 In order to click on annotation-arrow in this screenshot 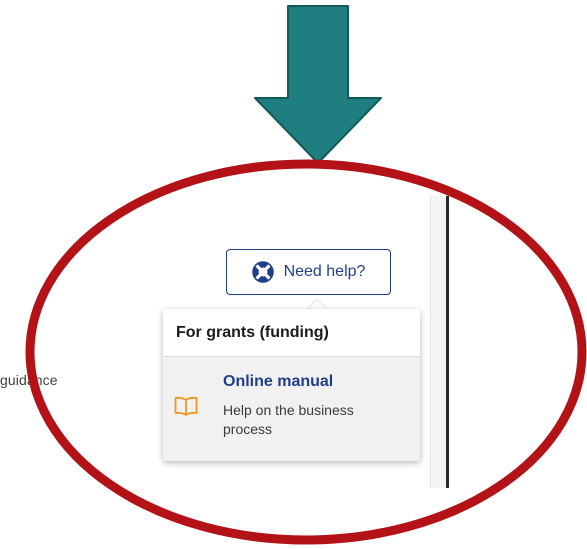, I will do `click(318, 84)`.